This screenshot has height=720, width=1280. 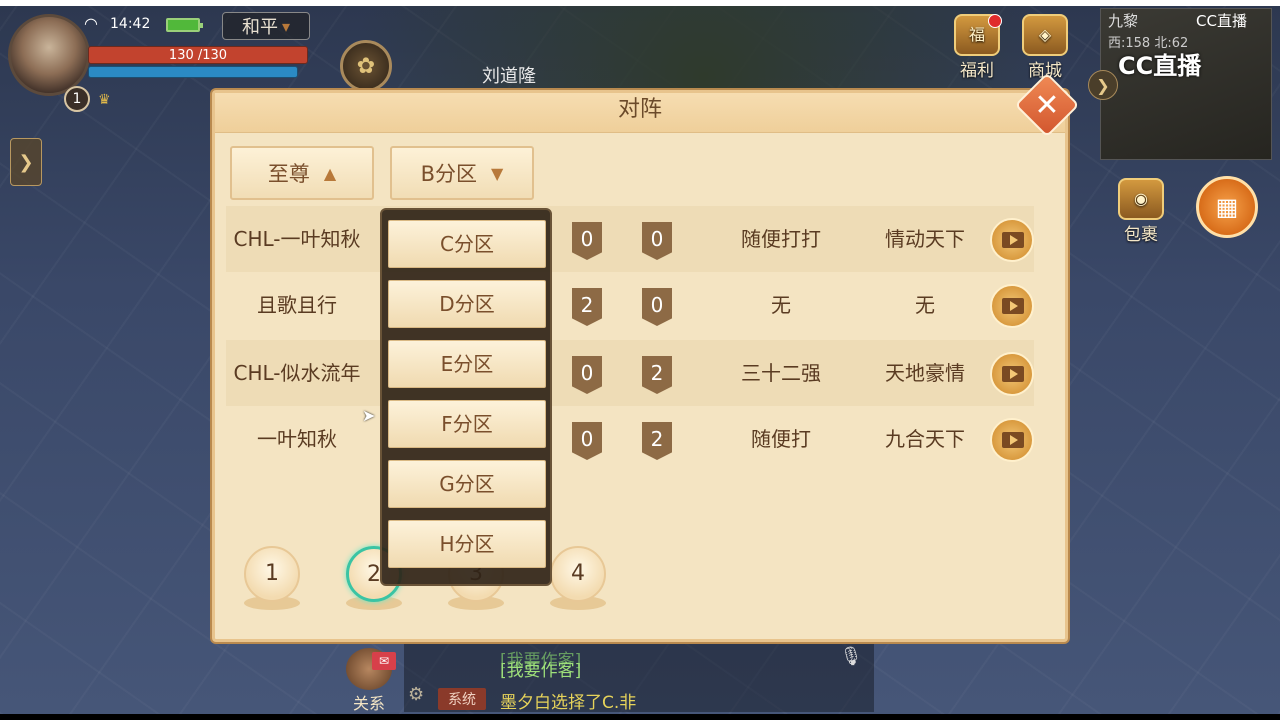 I want to click on bag-button: ◉ 包裹, so click(x=1141, y=211).